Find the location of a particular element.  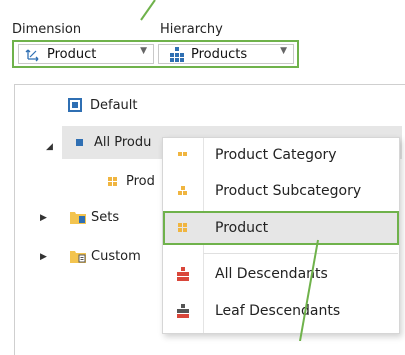

menu-item-product-subcategory: Product Subcategory is located at coordinates (281, 191).